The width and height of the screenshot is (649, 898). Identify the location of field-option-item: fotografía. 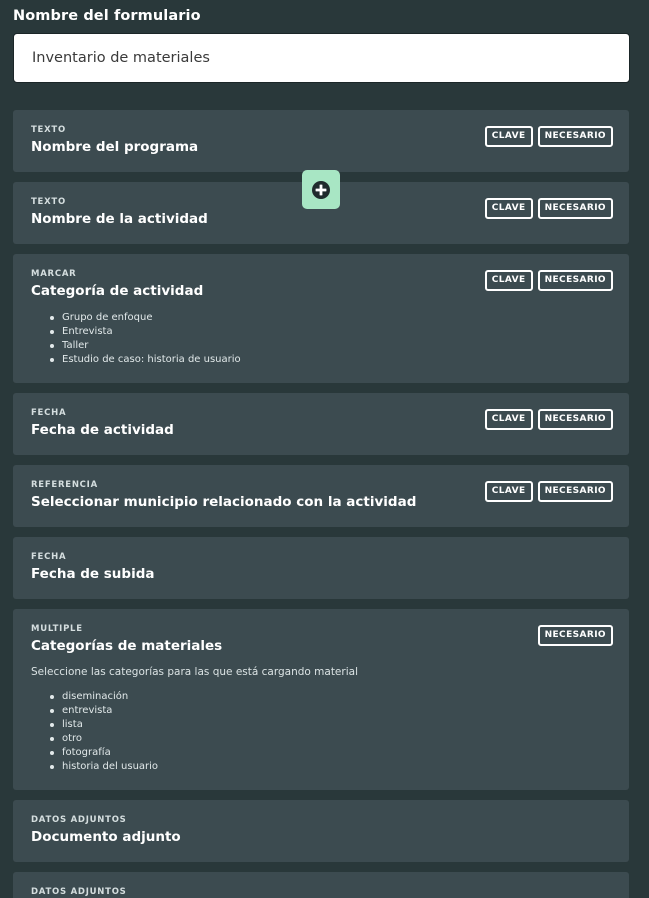
(322, 753).